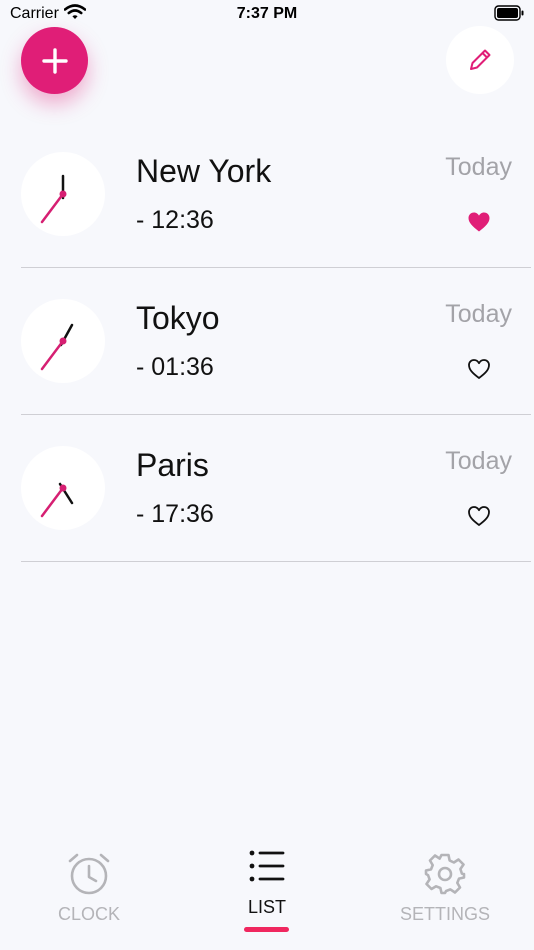  Describe the element at coordinates (178, 318) in the screenshot. I see `city-name: Tokyo` at that location.